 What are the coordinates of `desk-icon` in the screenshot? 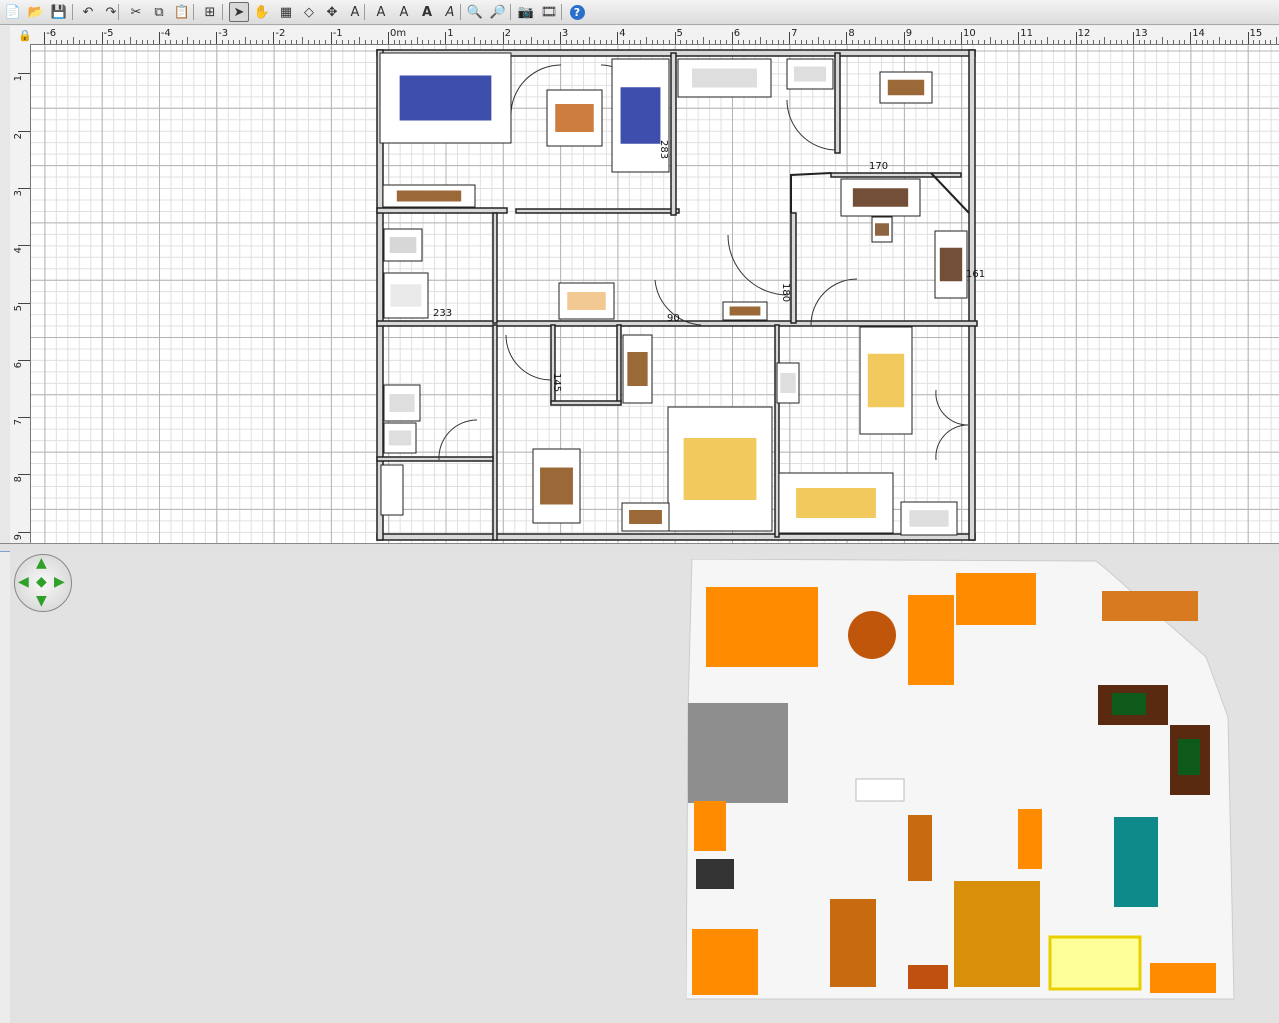 It's located at (951, 264).